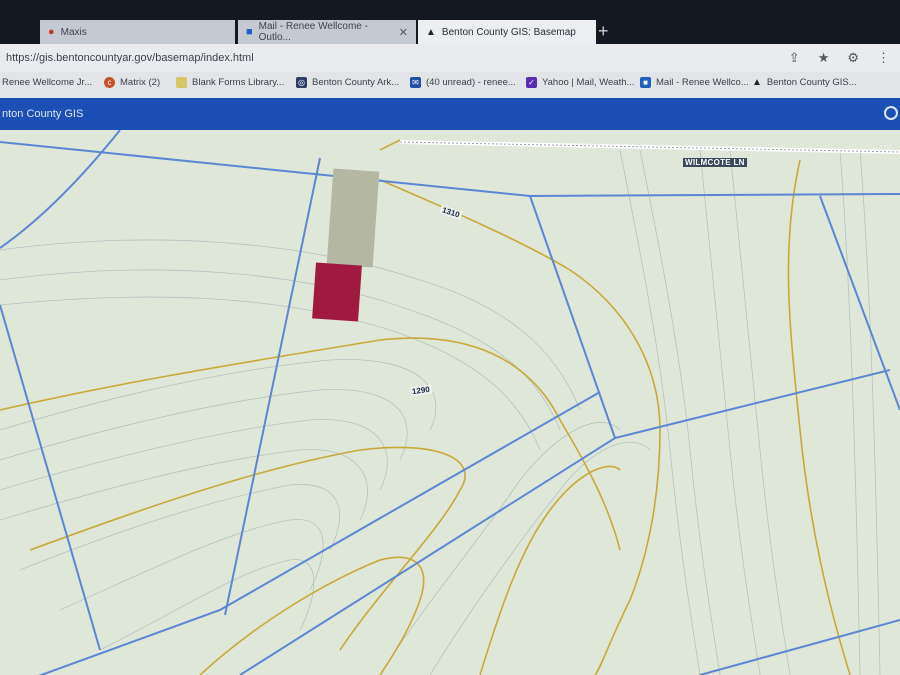  Describe the element at coordinates (649, 147) in the screenshot. I see `road-wilmcote-ln` at that location.